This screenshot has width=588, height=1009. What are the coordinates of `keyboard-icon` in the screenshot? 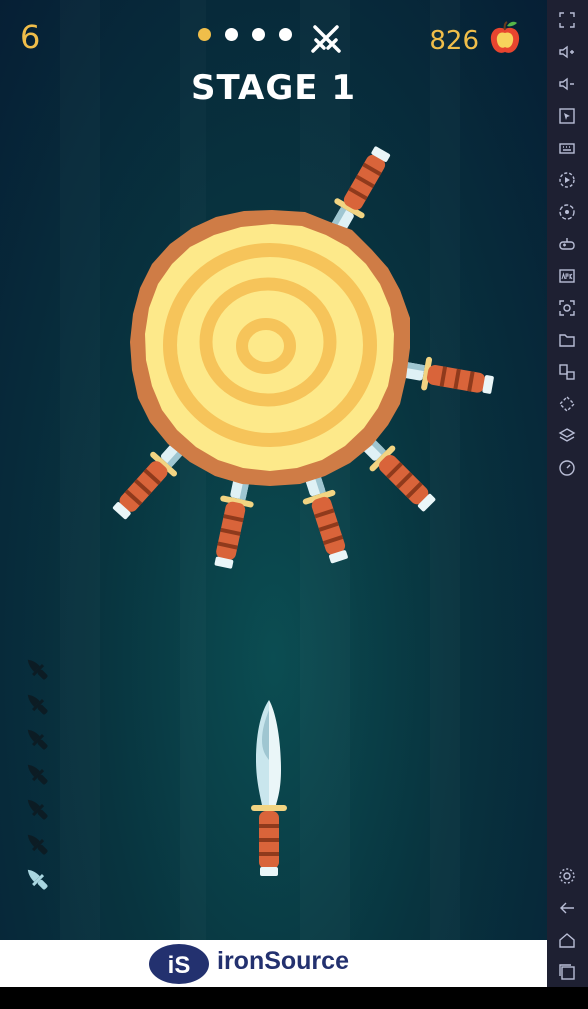 It's located at (567, 148).